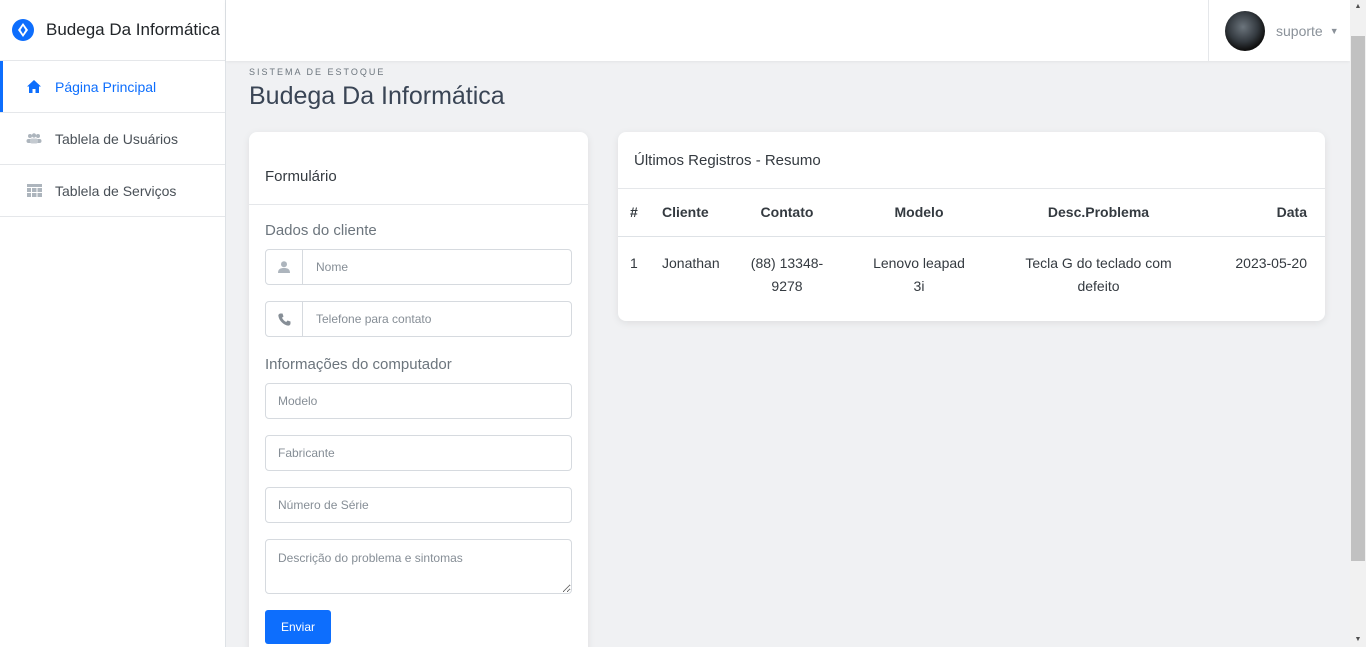 The image size is (1366, 647). What do you see at coordinates (116, 138) in the screenshot?
I see `sidebar-item-label: Tablela de Usuários` at bounding box center [116, 138].